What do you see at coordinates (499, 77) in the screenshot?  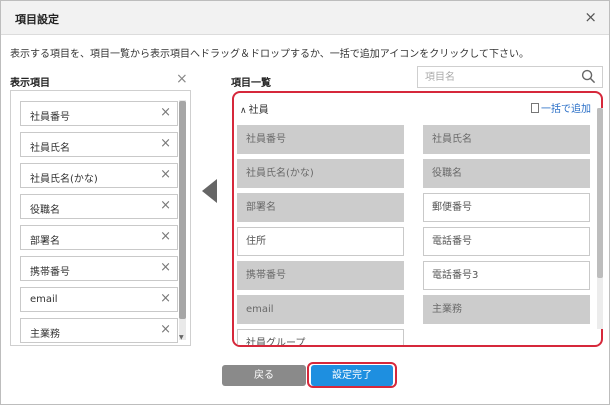 I see `search-input` at bounding box center [499, 77].